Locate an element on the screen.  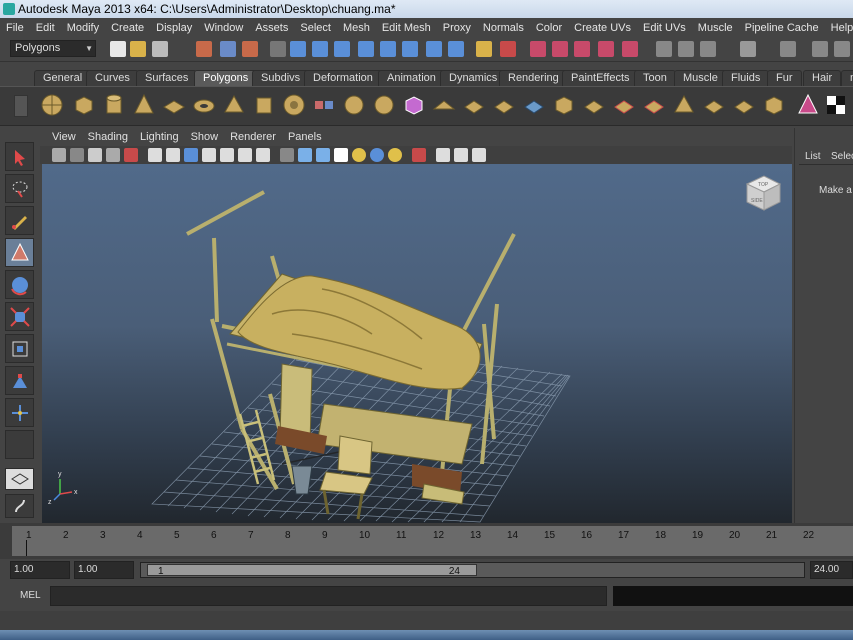
range-handle: 1 24 is located at coordinates (312, 570).